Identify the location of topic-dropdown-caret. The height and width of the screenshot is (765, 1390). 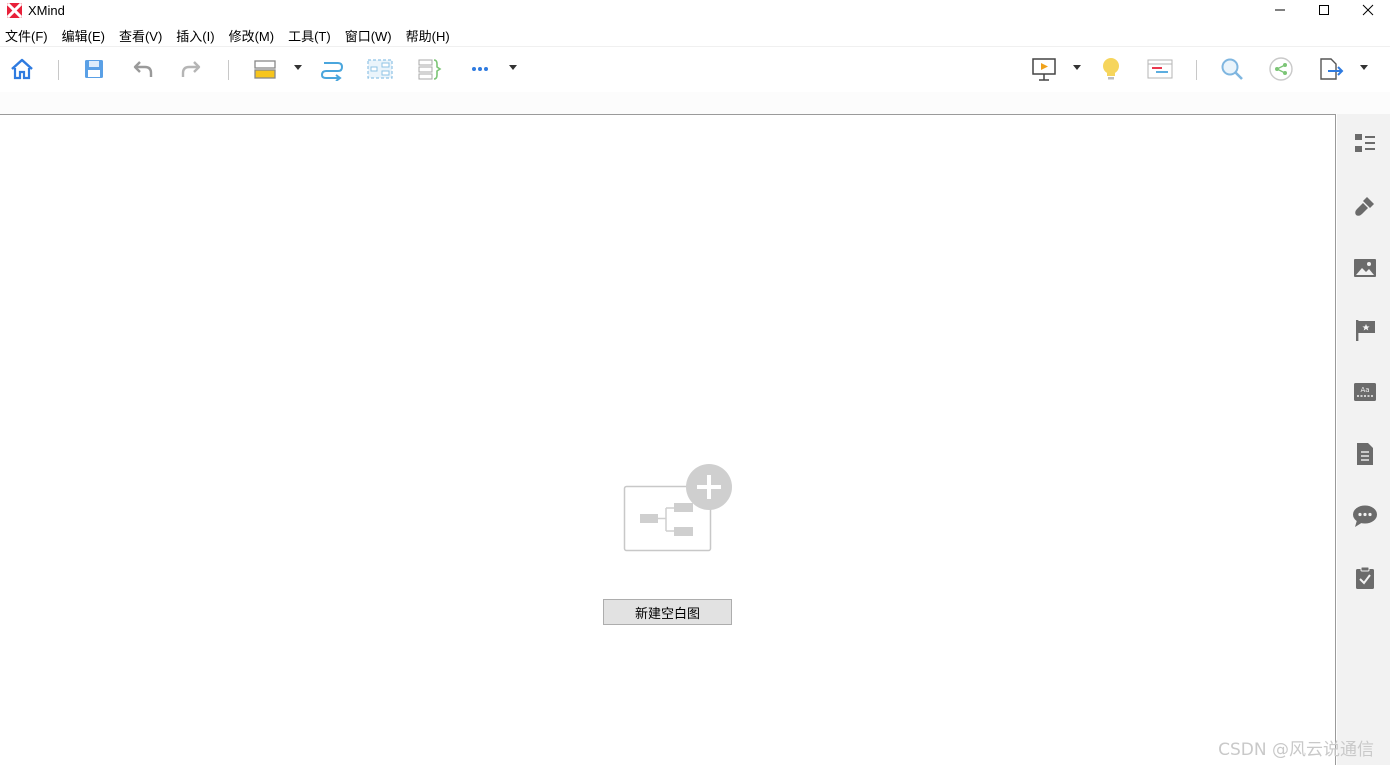
(298, 67).